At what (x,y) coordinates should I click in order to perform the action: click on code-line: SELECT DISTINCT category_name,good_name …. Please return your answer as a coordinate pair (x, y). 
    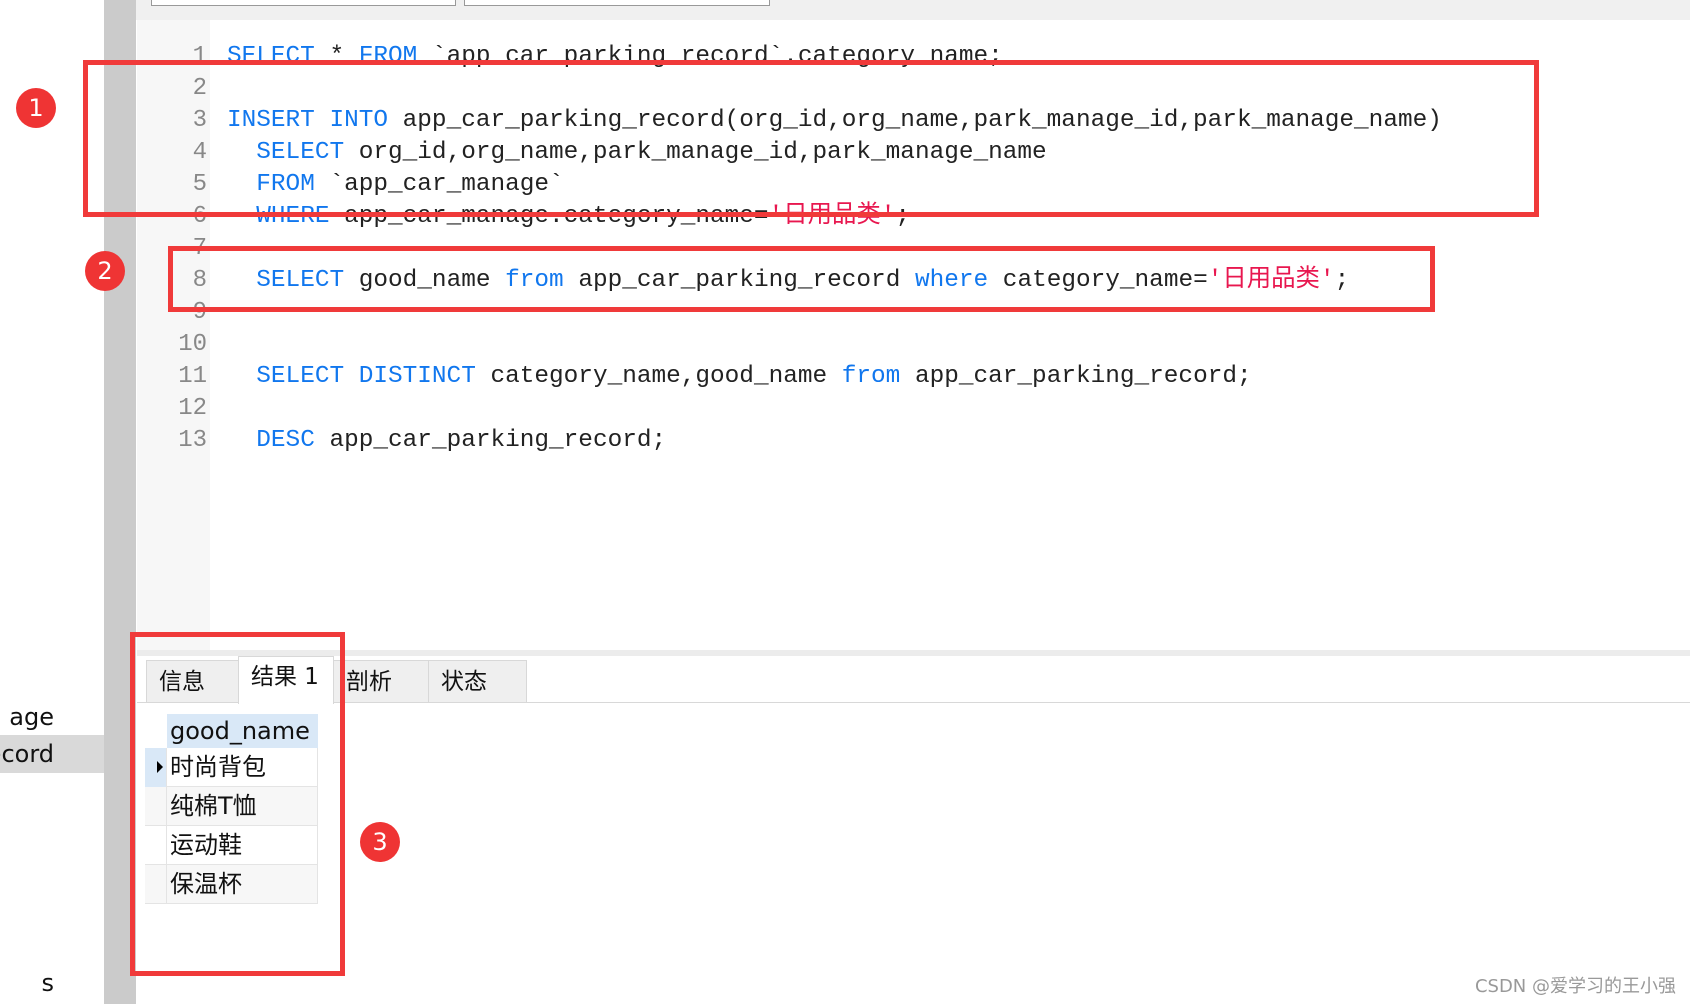
    Looking at the image, I should click on (739, 377).